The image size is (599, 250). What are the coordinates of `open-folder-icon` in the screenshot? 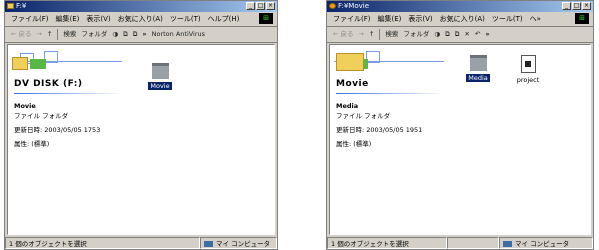 It's located at (350, 62).